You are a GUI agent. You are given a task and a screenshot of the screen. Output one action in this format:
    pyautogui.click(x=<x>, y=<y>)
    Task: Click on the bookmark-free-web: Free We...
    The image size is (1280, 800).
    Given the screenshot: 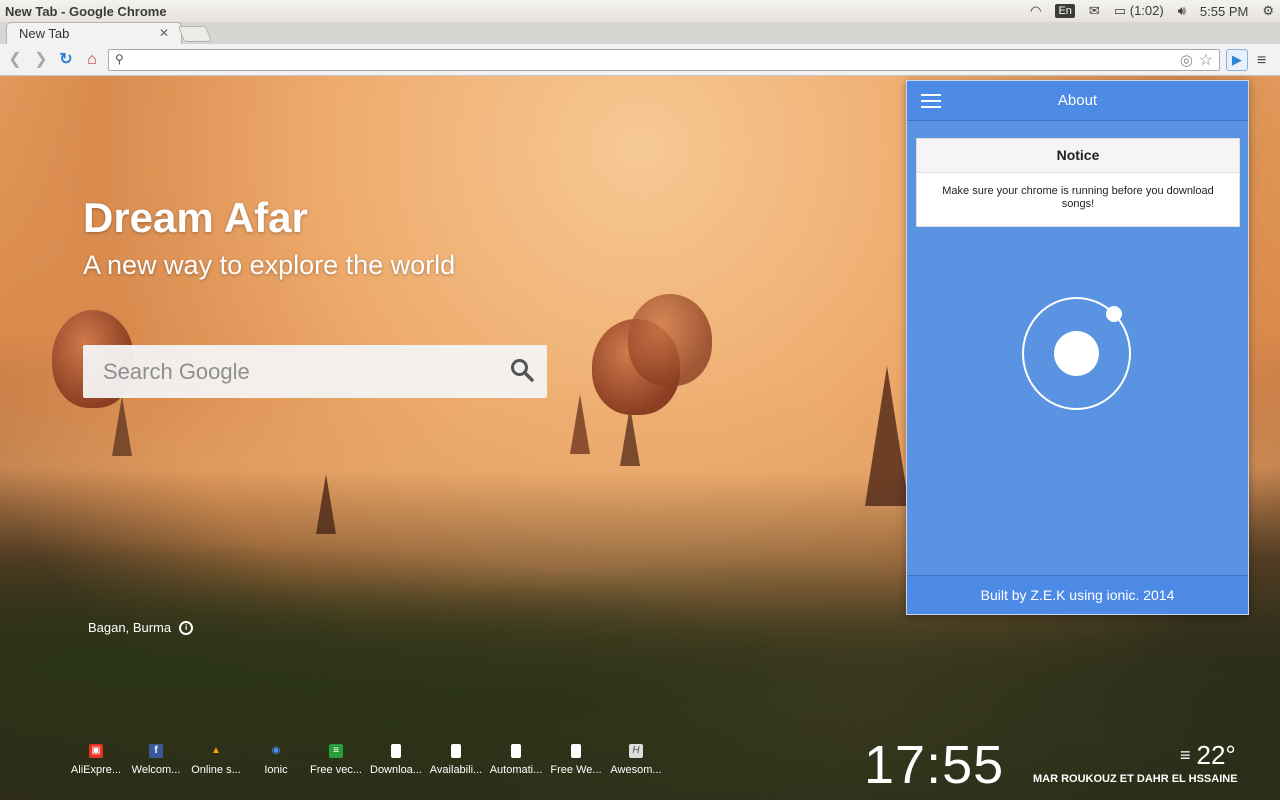 What is the action you would take?
    pyautogui.click(x=576, y=760)
    